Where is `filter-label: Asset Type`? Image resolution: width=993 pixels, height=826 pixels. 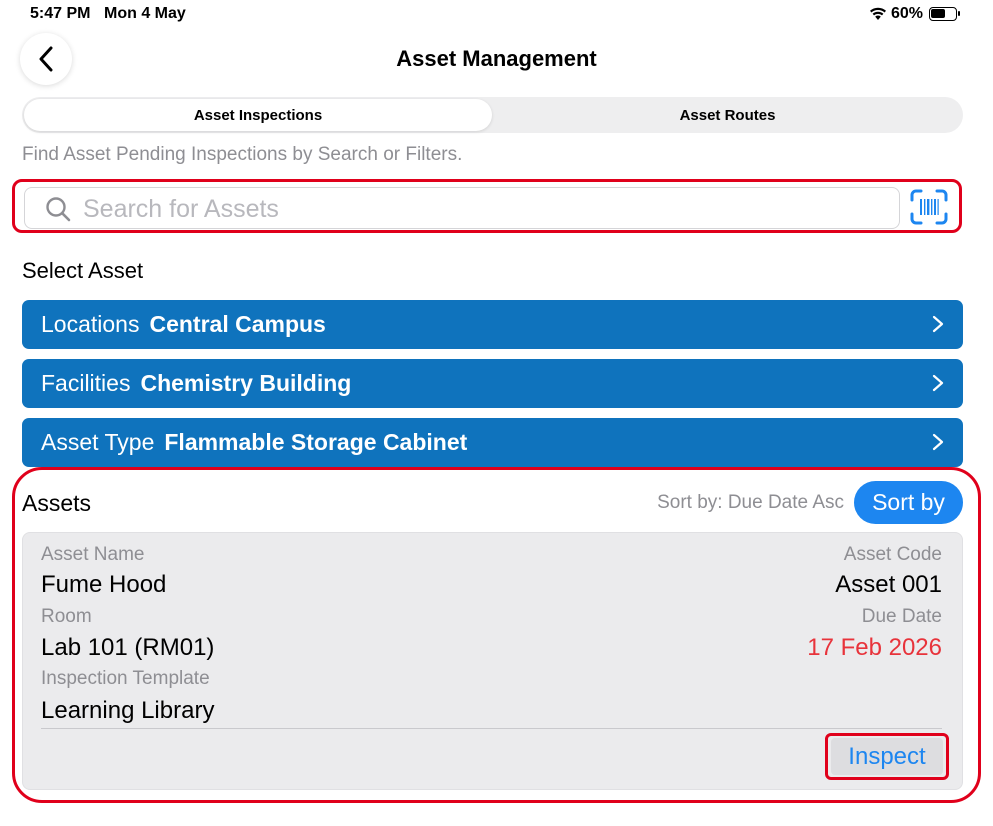
filter-label: Asset Type is located at coordinates (98, 442).